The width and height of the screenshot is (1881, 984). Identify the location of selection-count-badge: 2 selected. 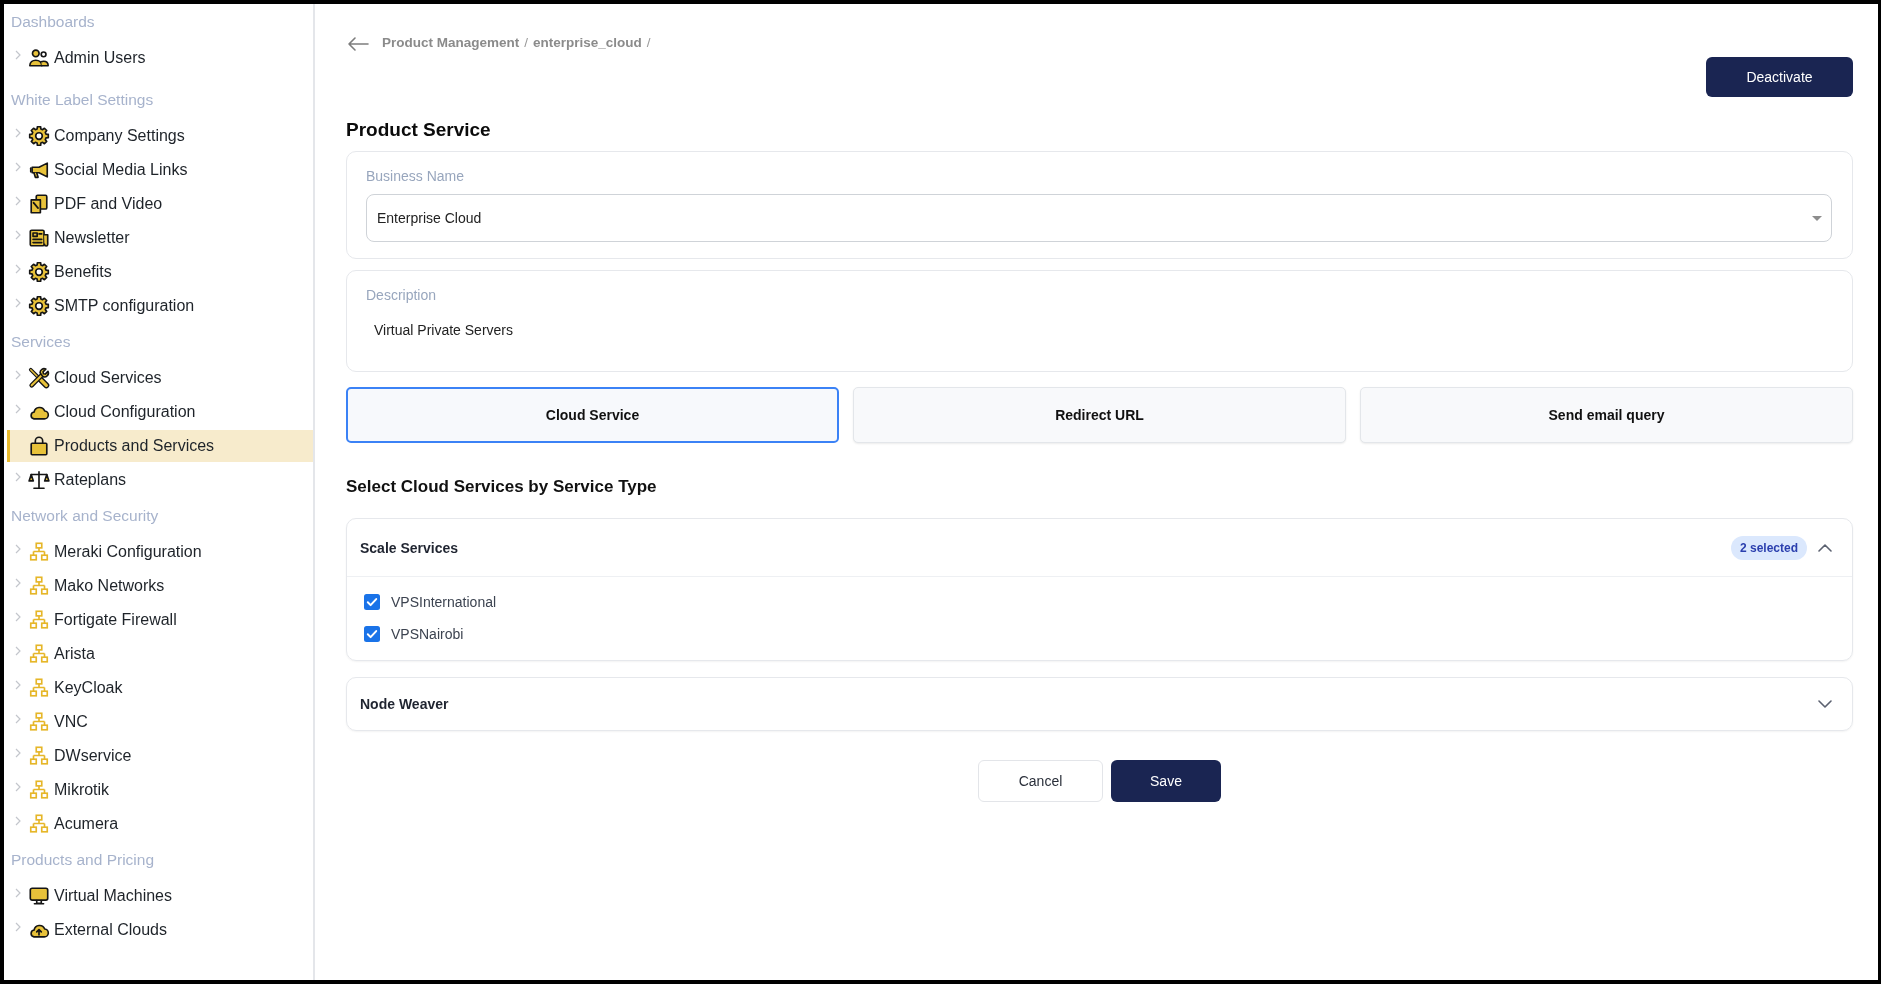
(1768, 547).